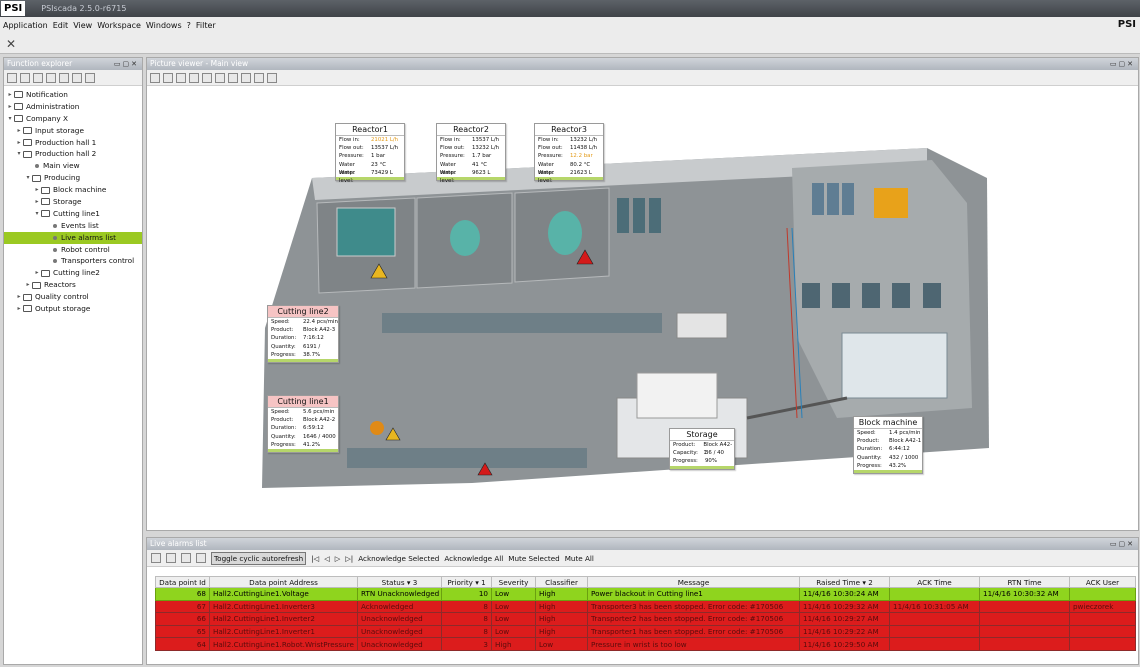 The image size is (1140, 667). What do you see at coordinates (259, 77) in the screenshot?
I see `pan-icon` at bounding box center [259, 77].